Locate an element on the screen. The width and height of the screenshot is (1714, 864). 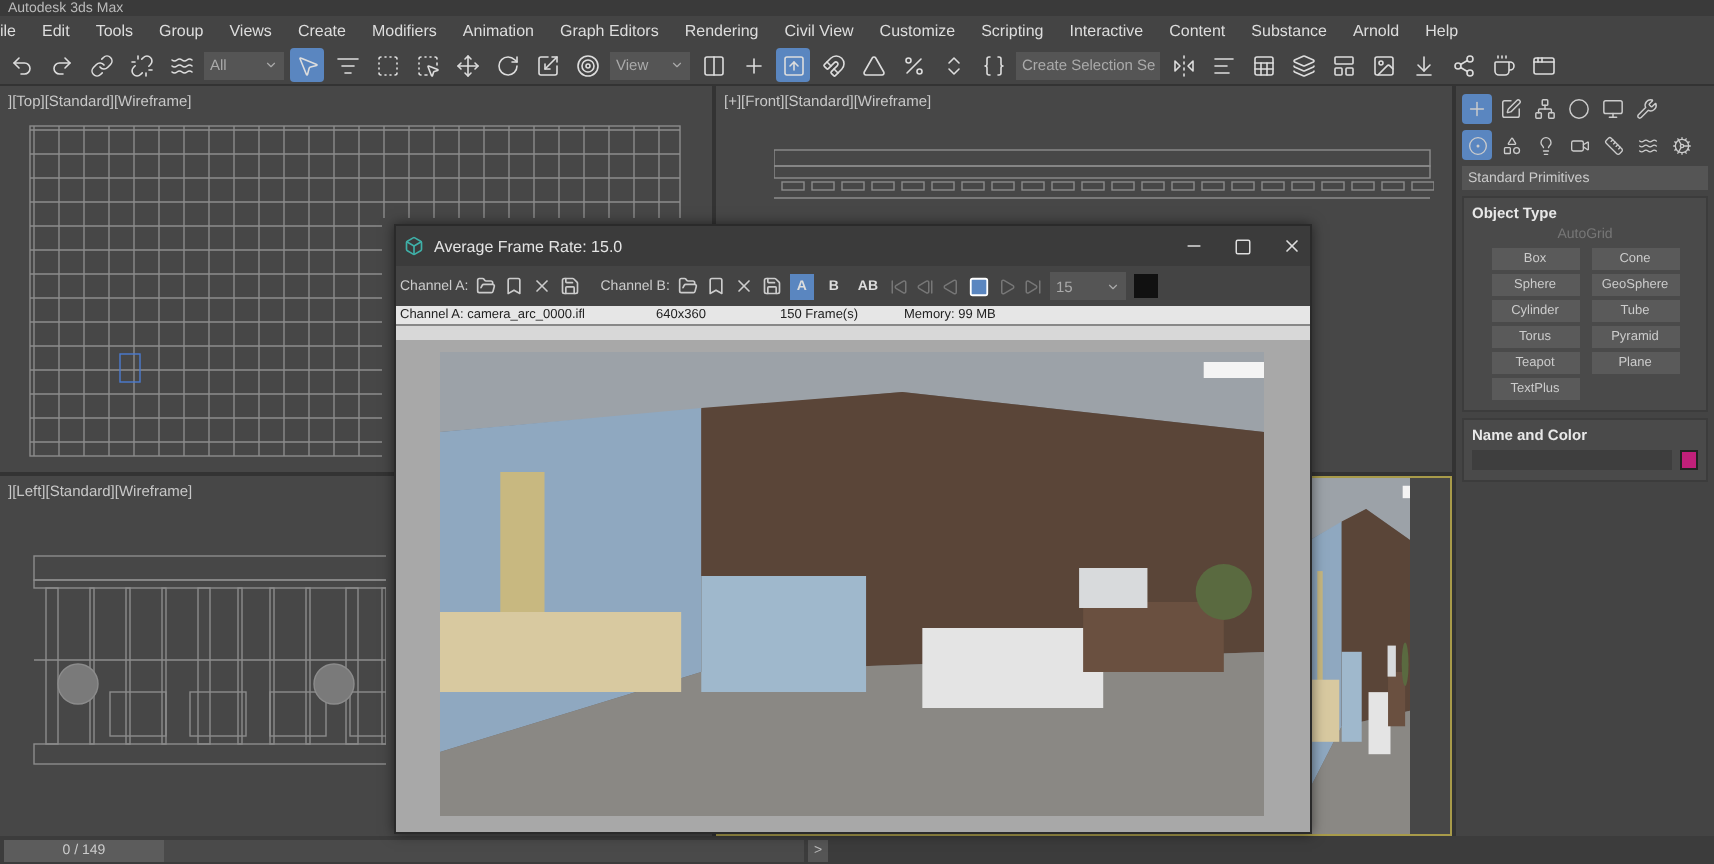
menu-item: Interactive is located at coordinates (1106, 31).